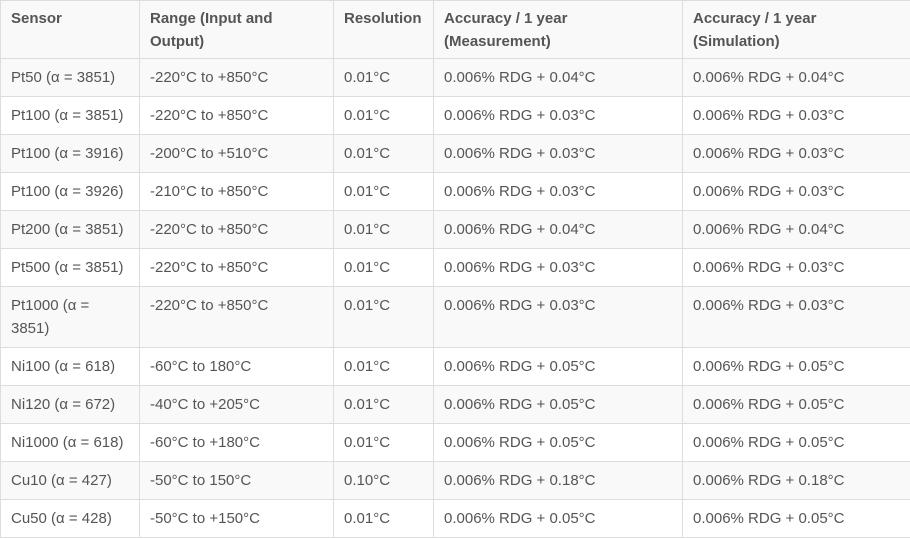 This screenshot has height=538, width=910. I want to click on cell-sensor: Ni100 (α = 618), so click(70, 367).